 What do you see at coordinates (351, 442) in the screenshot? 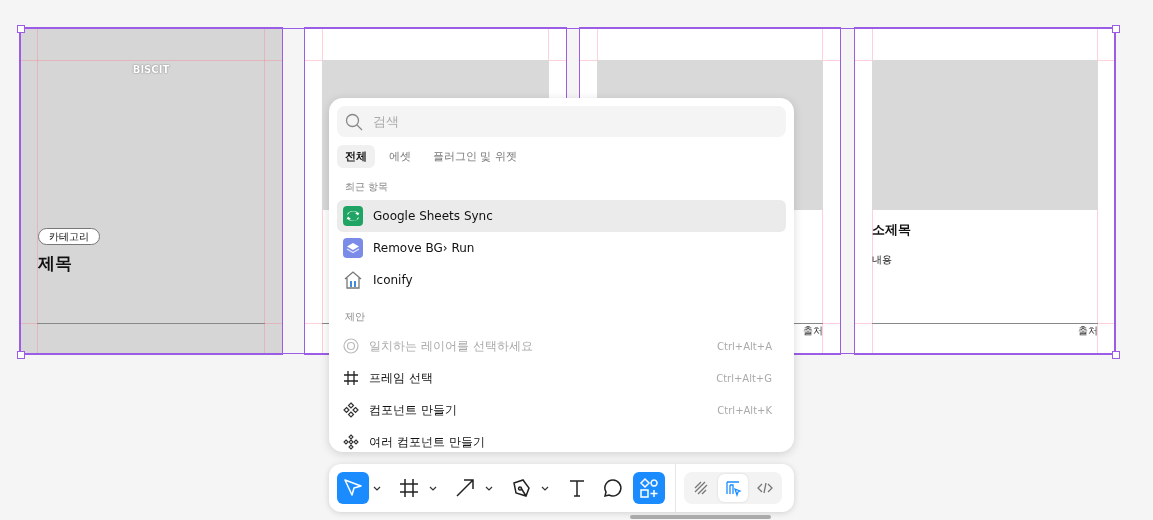
I see `components-icon` at bounding box center [351, 442].